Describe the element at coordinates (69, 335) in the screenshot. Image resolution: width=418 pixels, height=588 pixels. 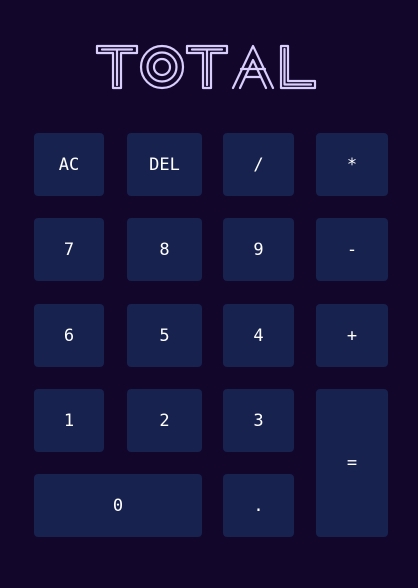
I see `digit-6-button: 6` at that location.